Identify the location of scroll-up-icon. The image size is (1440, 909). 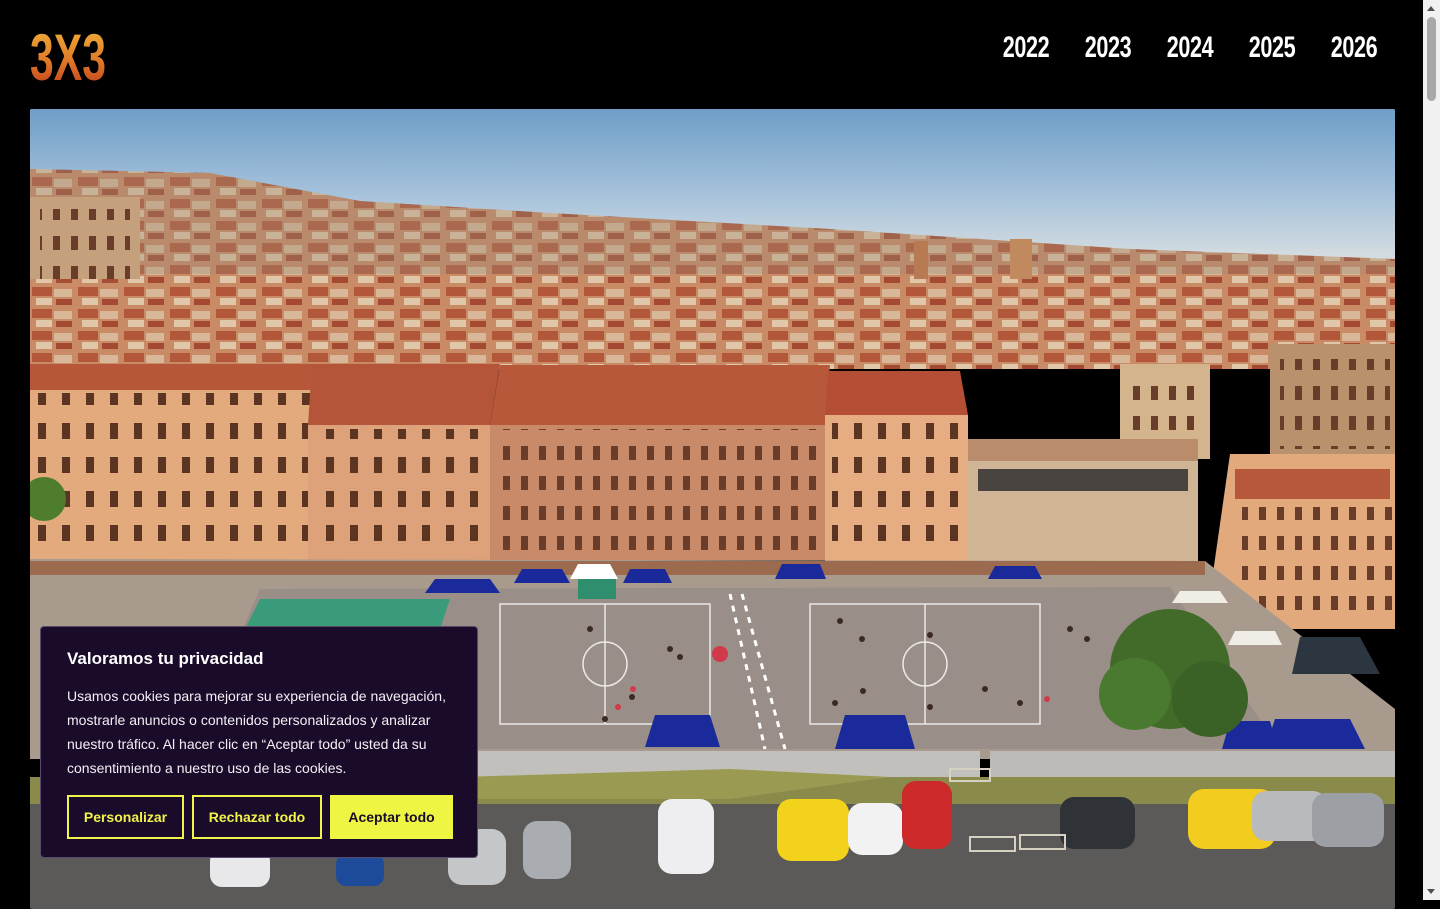
(1431, 8).